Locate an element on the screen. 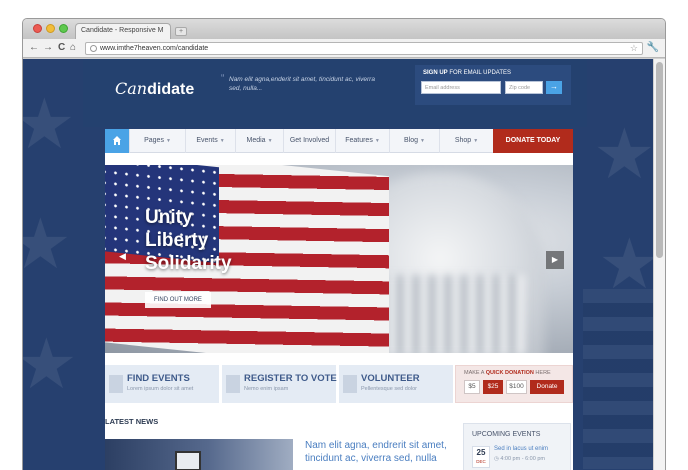 This screenshot has height=470, width=688. nav-home-button is located at coordinates (117, 141).